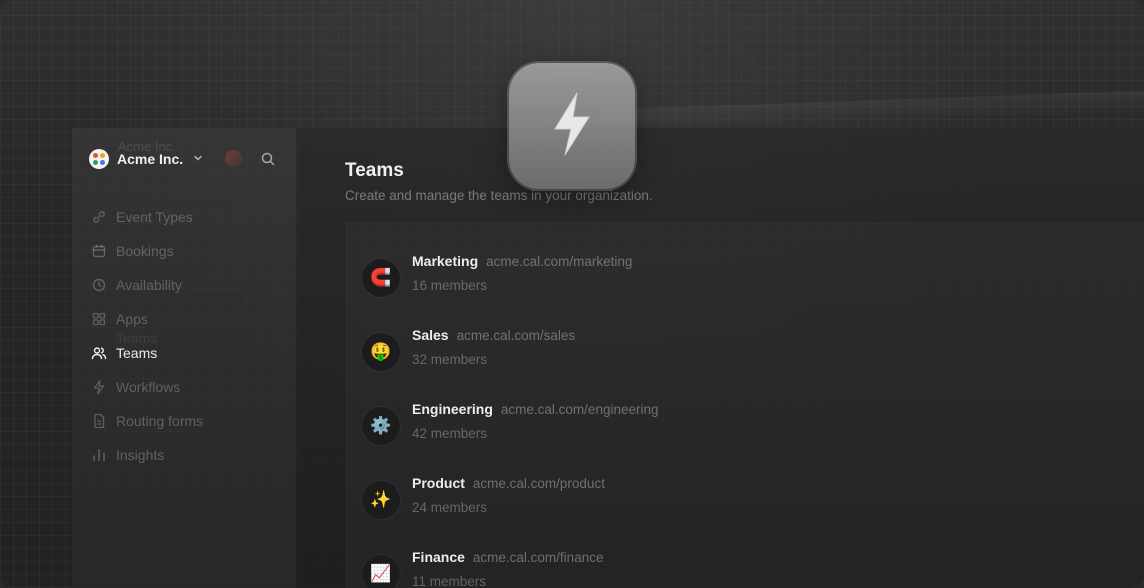 The image size is (1144, 588). I want to click on link-icon, so click(99, 217).